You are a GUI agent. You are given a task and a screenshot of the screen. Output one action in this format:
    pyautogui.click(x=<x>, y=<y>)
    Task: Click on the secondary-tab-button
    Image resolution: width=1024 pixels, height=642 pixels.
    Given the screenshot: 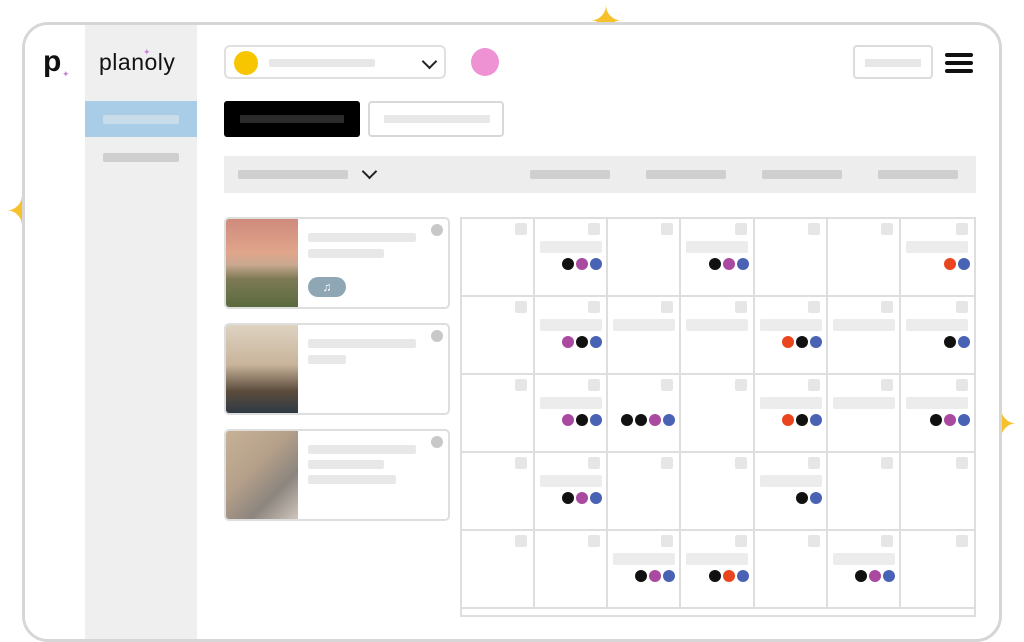 What is the action you would take?
    pyautogui.click(x=436, y=119)
    